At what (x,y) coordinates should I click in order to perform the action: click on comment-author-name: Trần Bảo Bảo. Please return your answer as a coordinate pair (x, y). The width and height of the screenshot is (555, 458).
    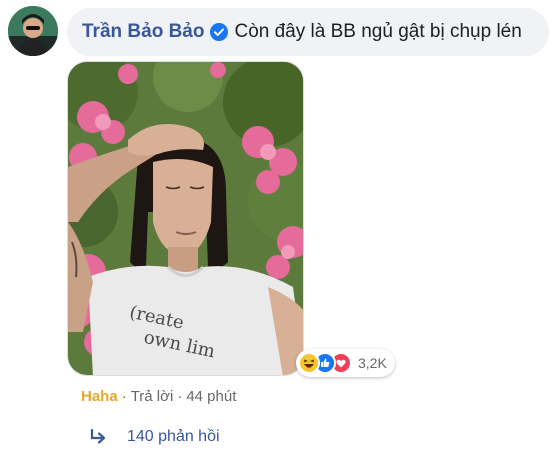
    Looking at the image, I should click on (143, 32).